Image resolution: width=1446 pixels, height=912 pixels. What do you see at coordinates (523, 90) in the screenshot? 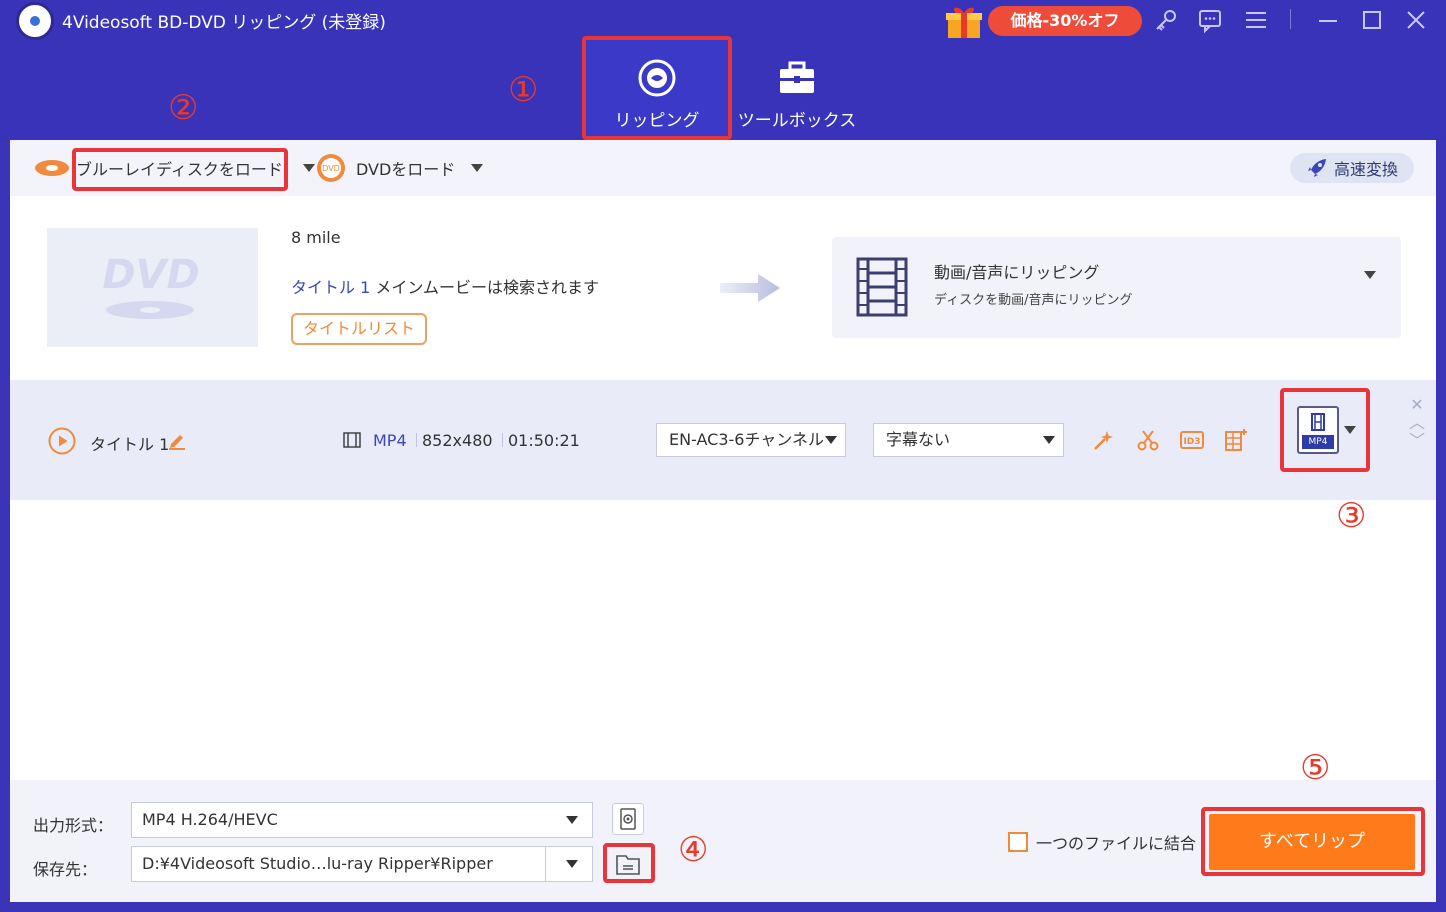
I see `callout-1: ①` at bounding box center [523, 90].